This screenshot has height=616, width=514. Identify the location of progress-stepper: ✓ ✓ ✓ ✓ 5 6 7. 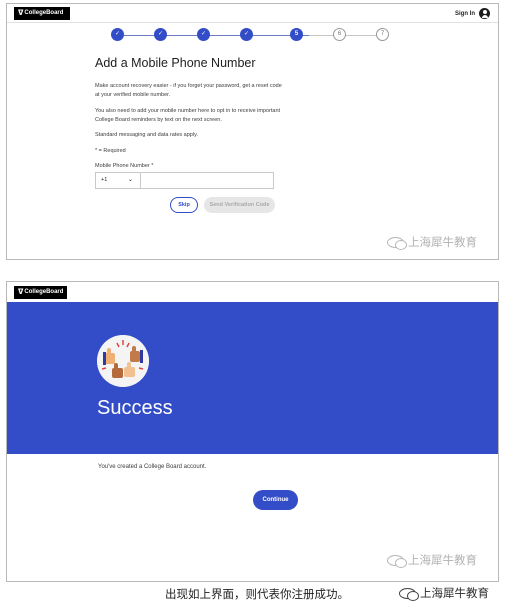
(250, 35).